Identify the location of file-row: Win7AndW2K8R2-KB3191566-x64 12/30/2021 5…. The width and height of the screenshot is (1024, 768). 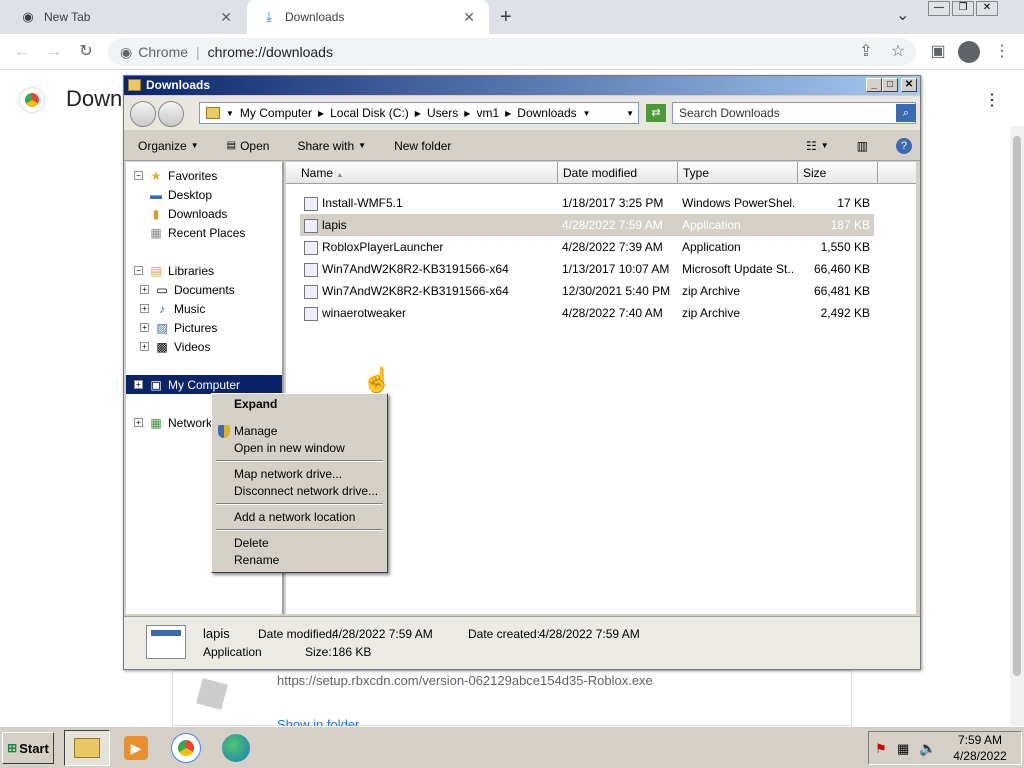
(587, 291).